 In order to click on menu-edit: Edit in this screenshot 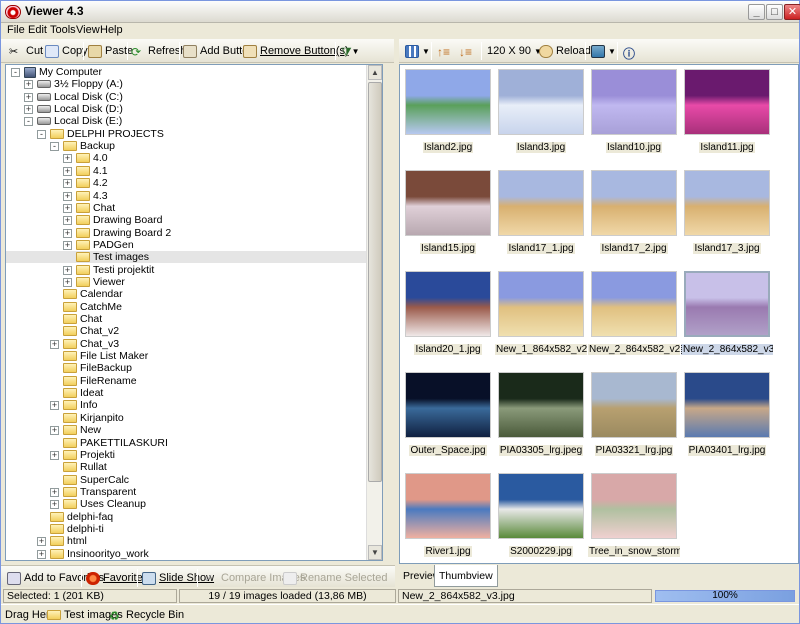, I will do `click(37, 30)`.